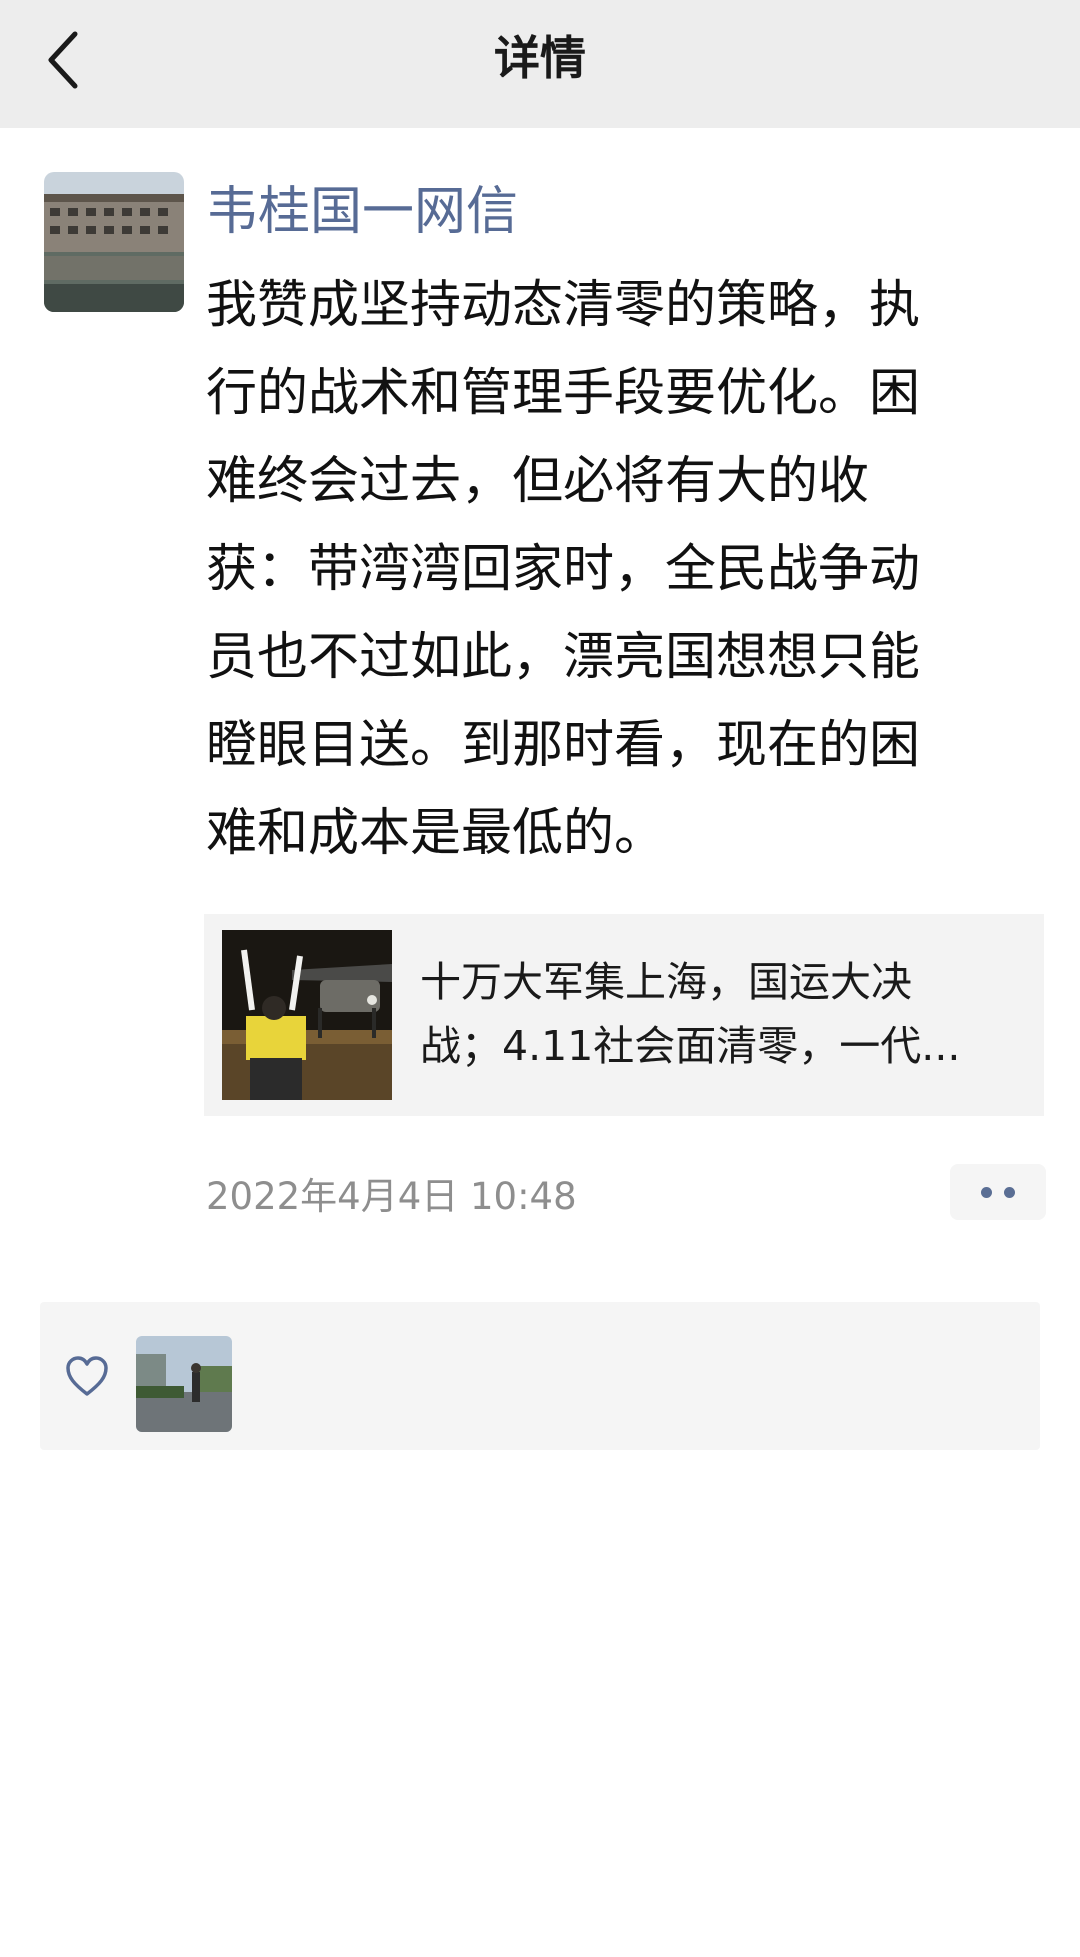  What do you see at coordinates (538, 481) in the screenshot?
I see `post-line: 难终会过去，但必将有大的收` at bounding box center [538, 481].